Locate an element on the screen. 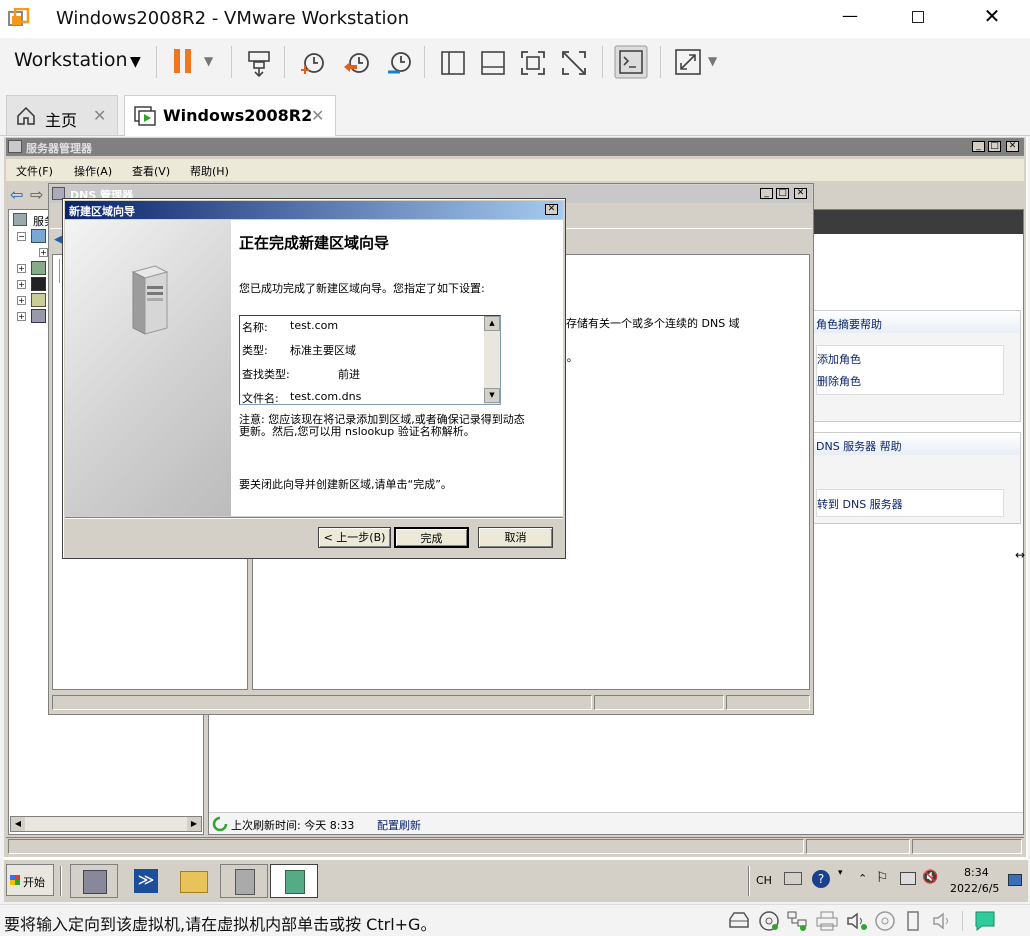 This screenshot has height=936, width=1030. ime-options-icon: ▾ is located at coordinates (840, 873).